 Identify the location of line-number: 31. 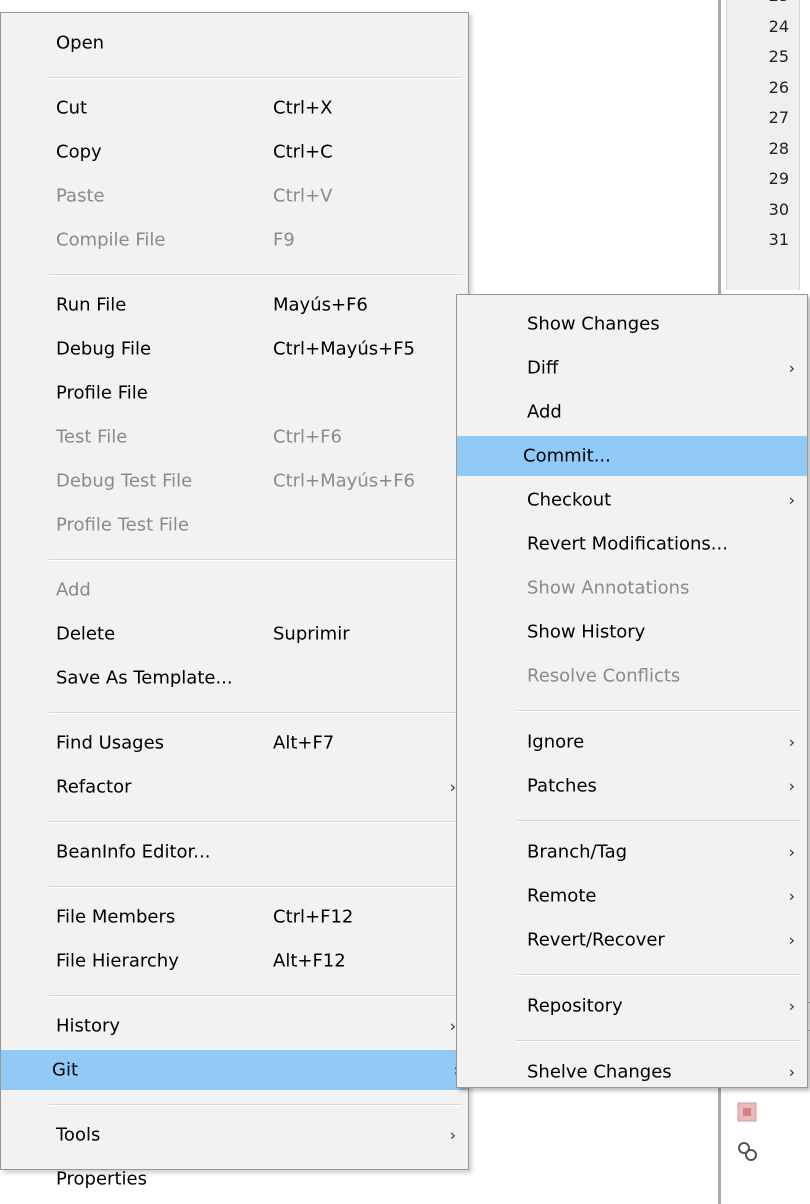
(778, 239).